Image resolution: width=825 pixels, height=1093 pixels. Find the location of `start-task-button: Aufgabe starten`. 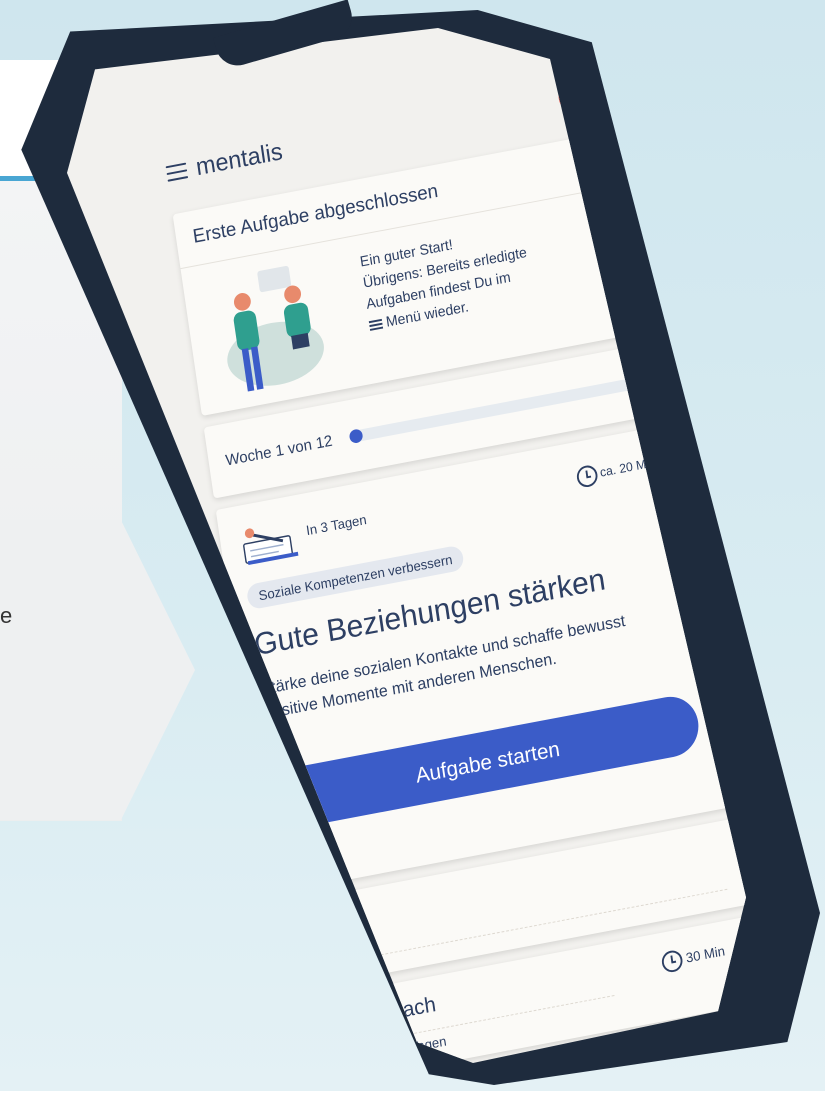

start-task-button: Aufgabe starten is located at coordinates (487, 761).